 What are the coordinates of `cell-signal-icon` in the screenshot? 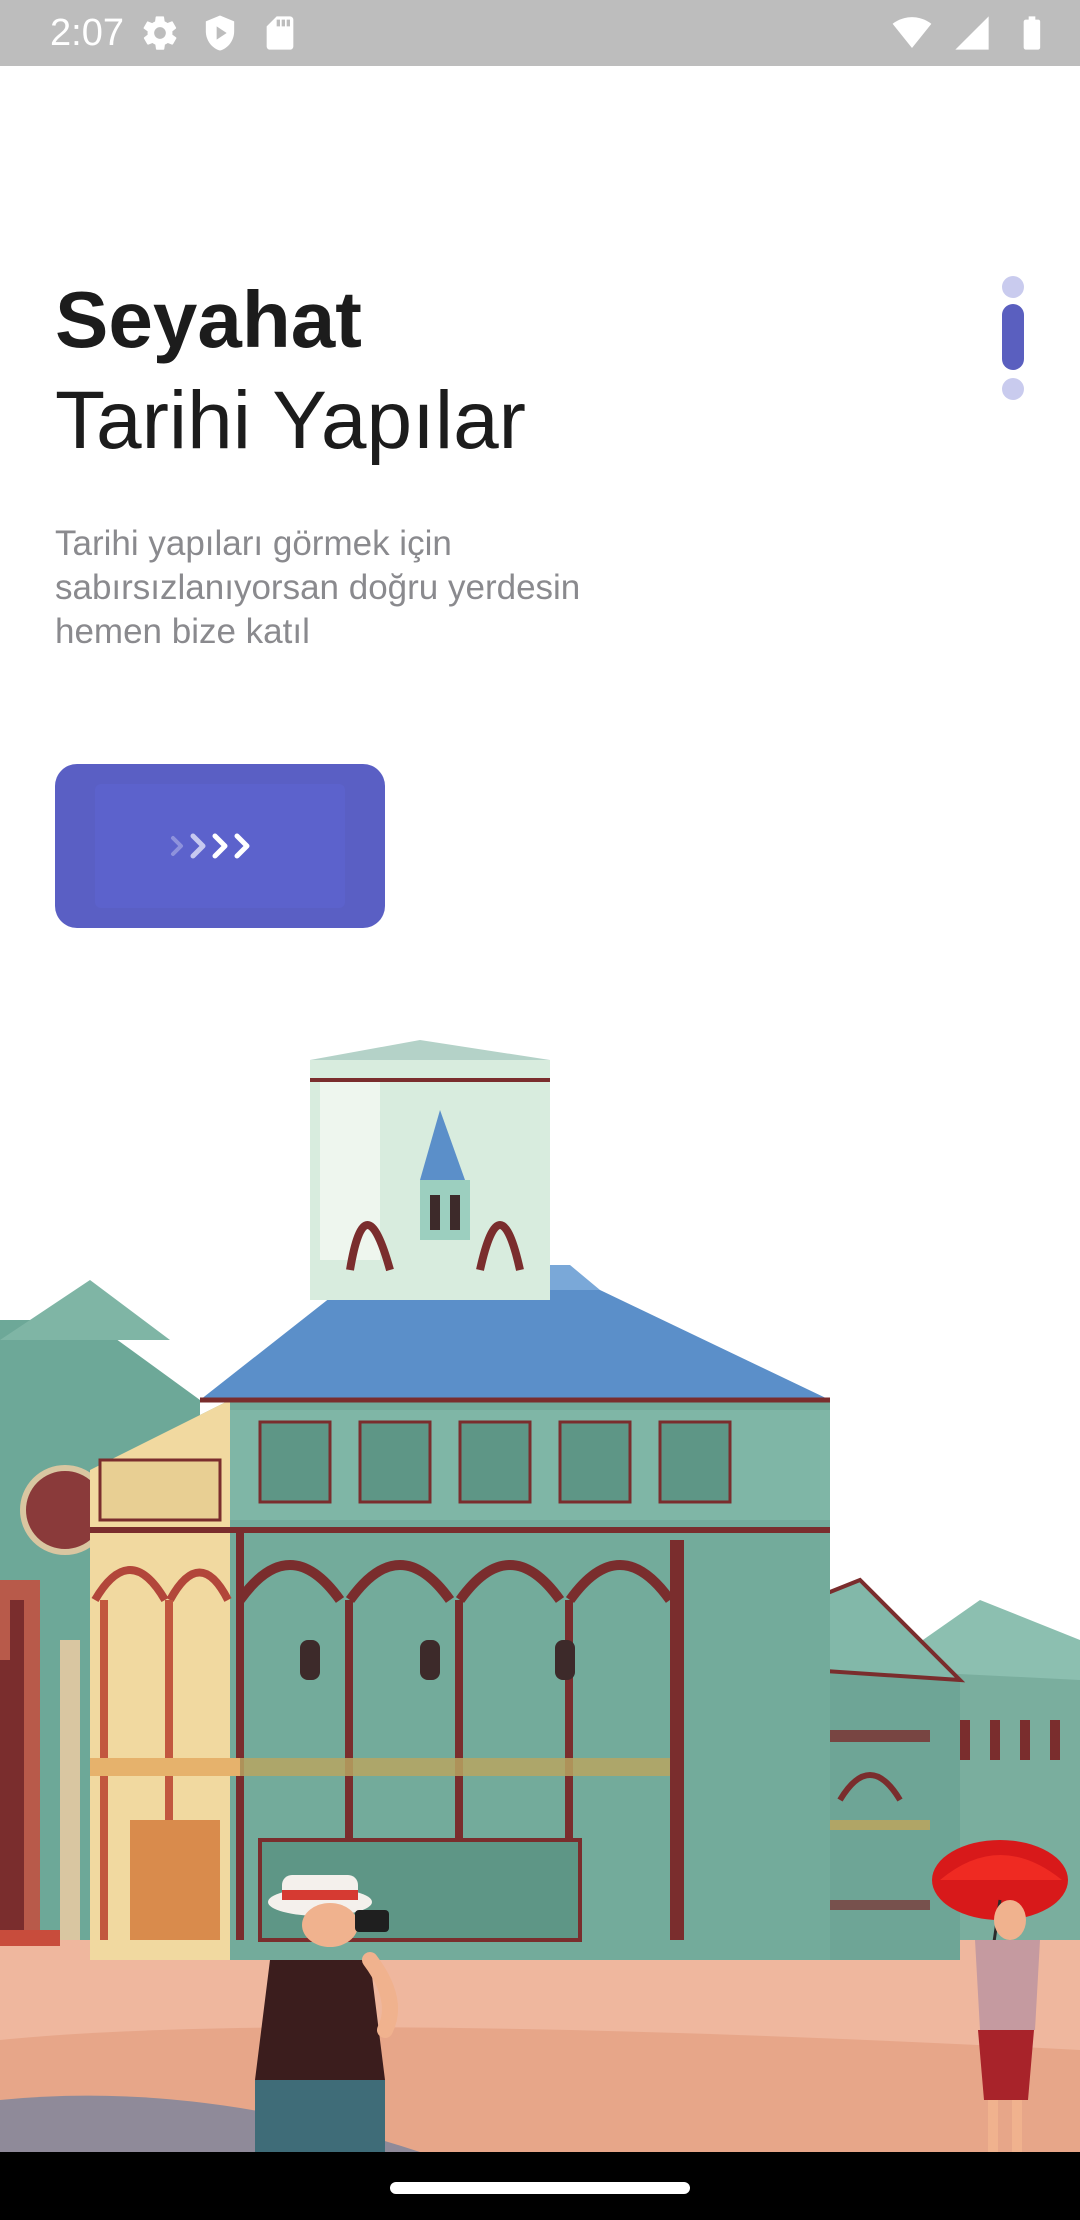 It's located at (972, 33).